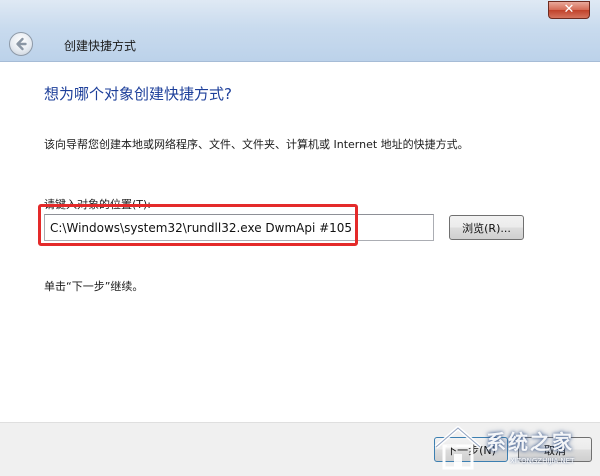 Image resolution: width=600 pixels, height=476 pixels. I want to click on page-heading: 想为哪个对象创建快捷方式?, so click(138, 94).